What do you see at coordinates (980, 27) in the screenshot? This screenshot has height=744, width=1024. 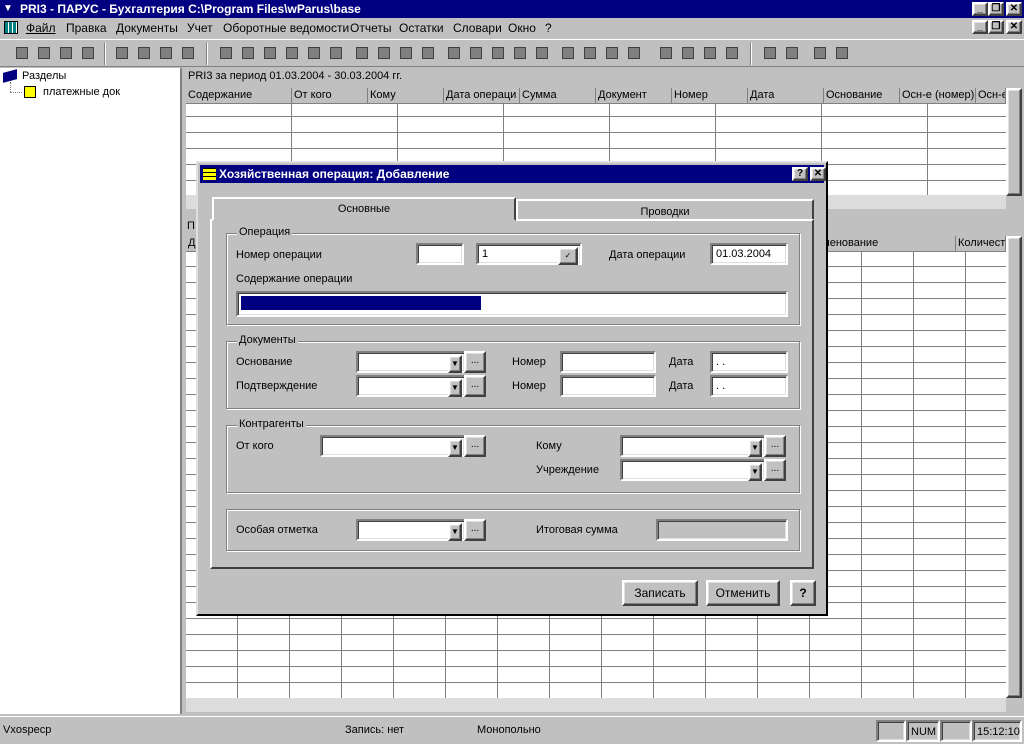 I see `child-minimize-button: _` at bounding box center [980, 27].